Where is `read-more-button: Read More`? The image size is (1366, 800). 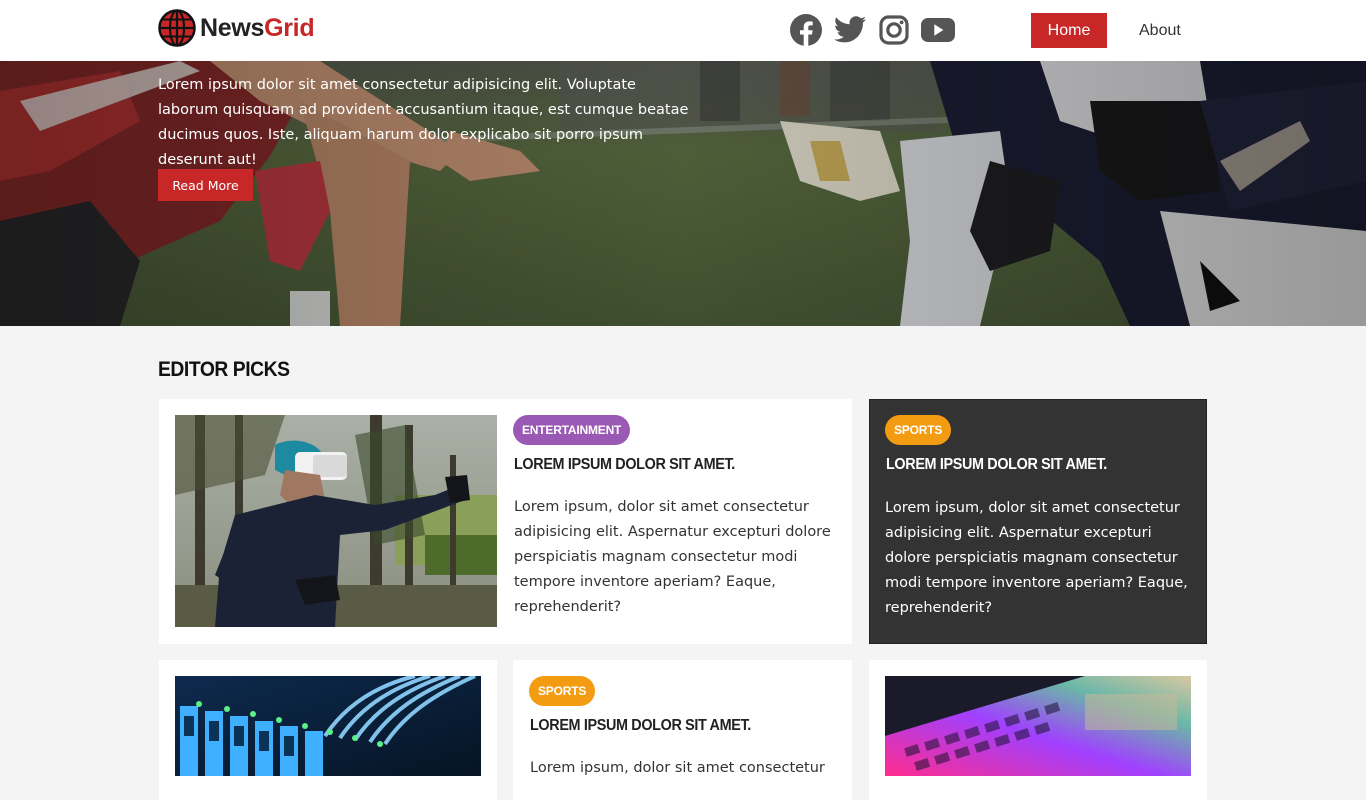
read-more-button: Read More is located at coordinates (205, 185).